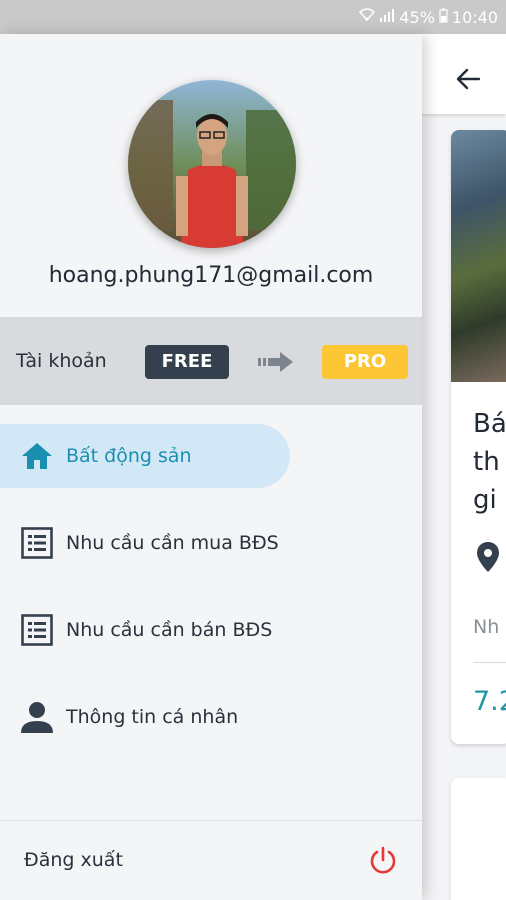  Describe the element at coordinates (365, 362) in the screenshot. I see `pro-plan-button: PRO` at that location.